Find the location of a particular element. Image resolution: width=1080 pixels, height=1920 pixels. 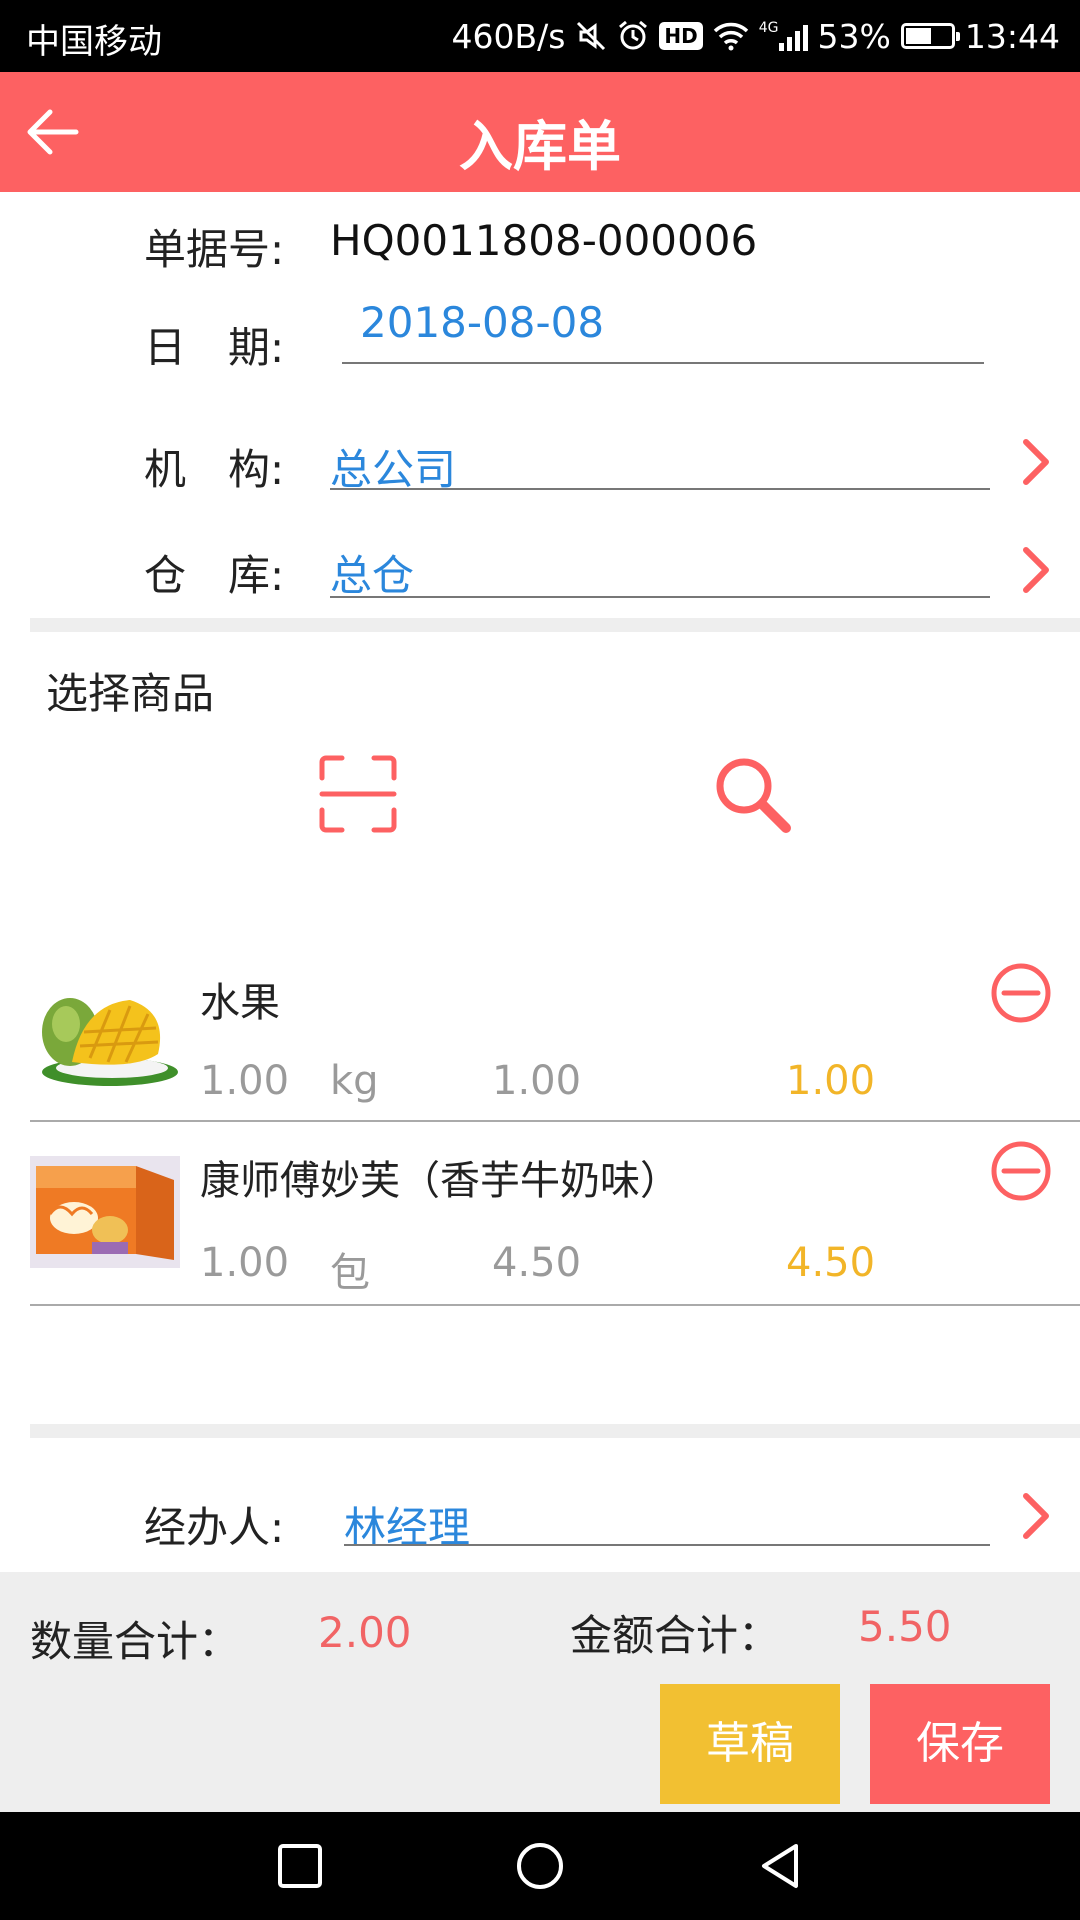

product-unit: kg is located at coordinates (354, 1081).